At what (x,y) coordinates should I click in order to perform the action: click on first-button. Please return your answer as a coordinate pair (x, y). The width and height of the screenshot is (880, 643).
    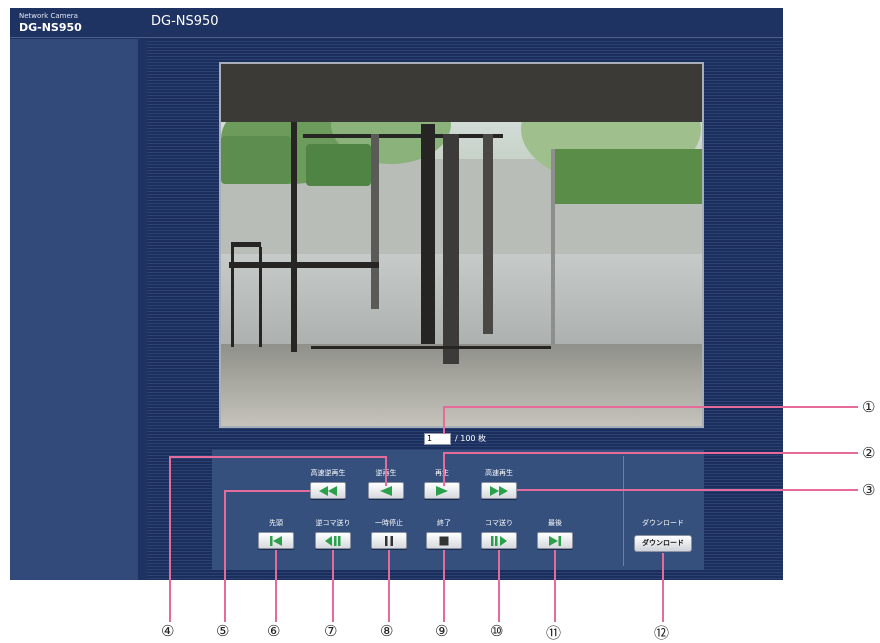
    Looking at the image, I should click on (276, 540).